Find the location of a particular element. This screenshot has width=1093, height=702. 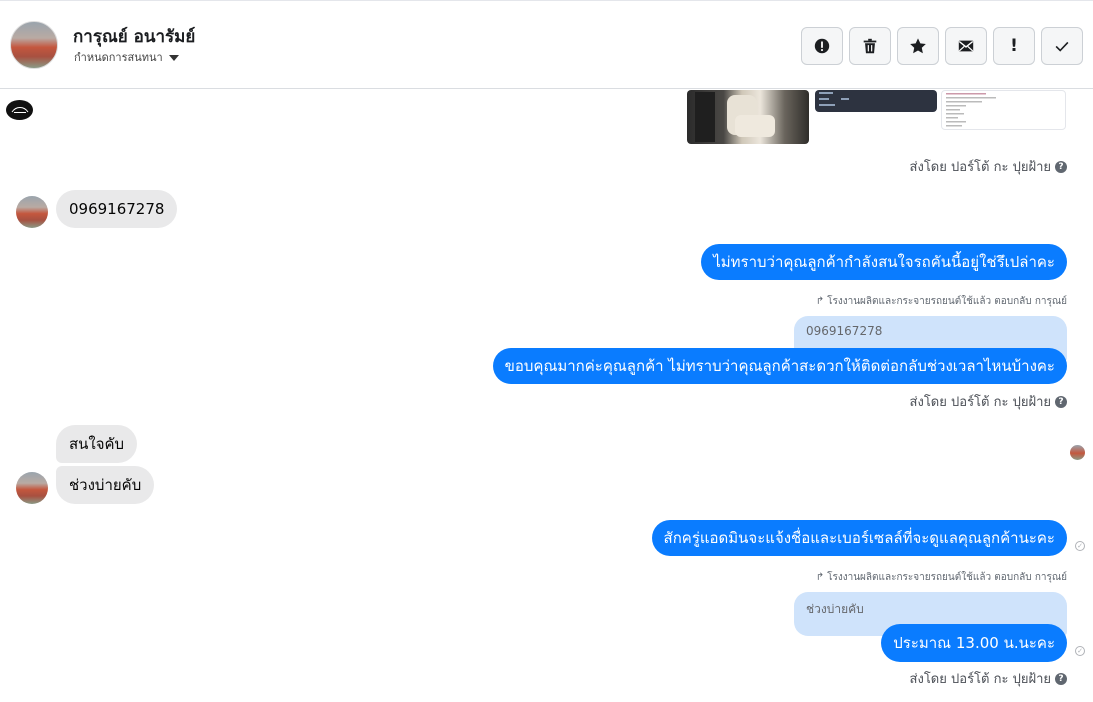

attachment-screenshot-dark is located at coordinates (876, 101).